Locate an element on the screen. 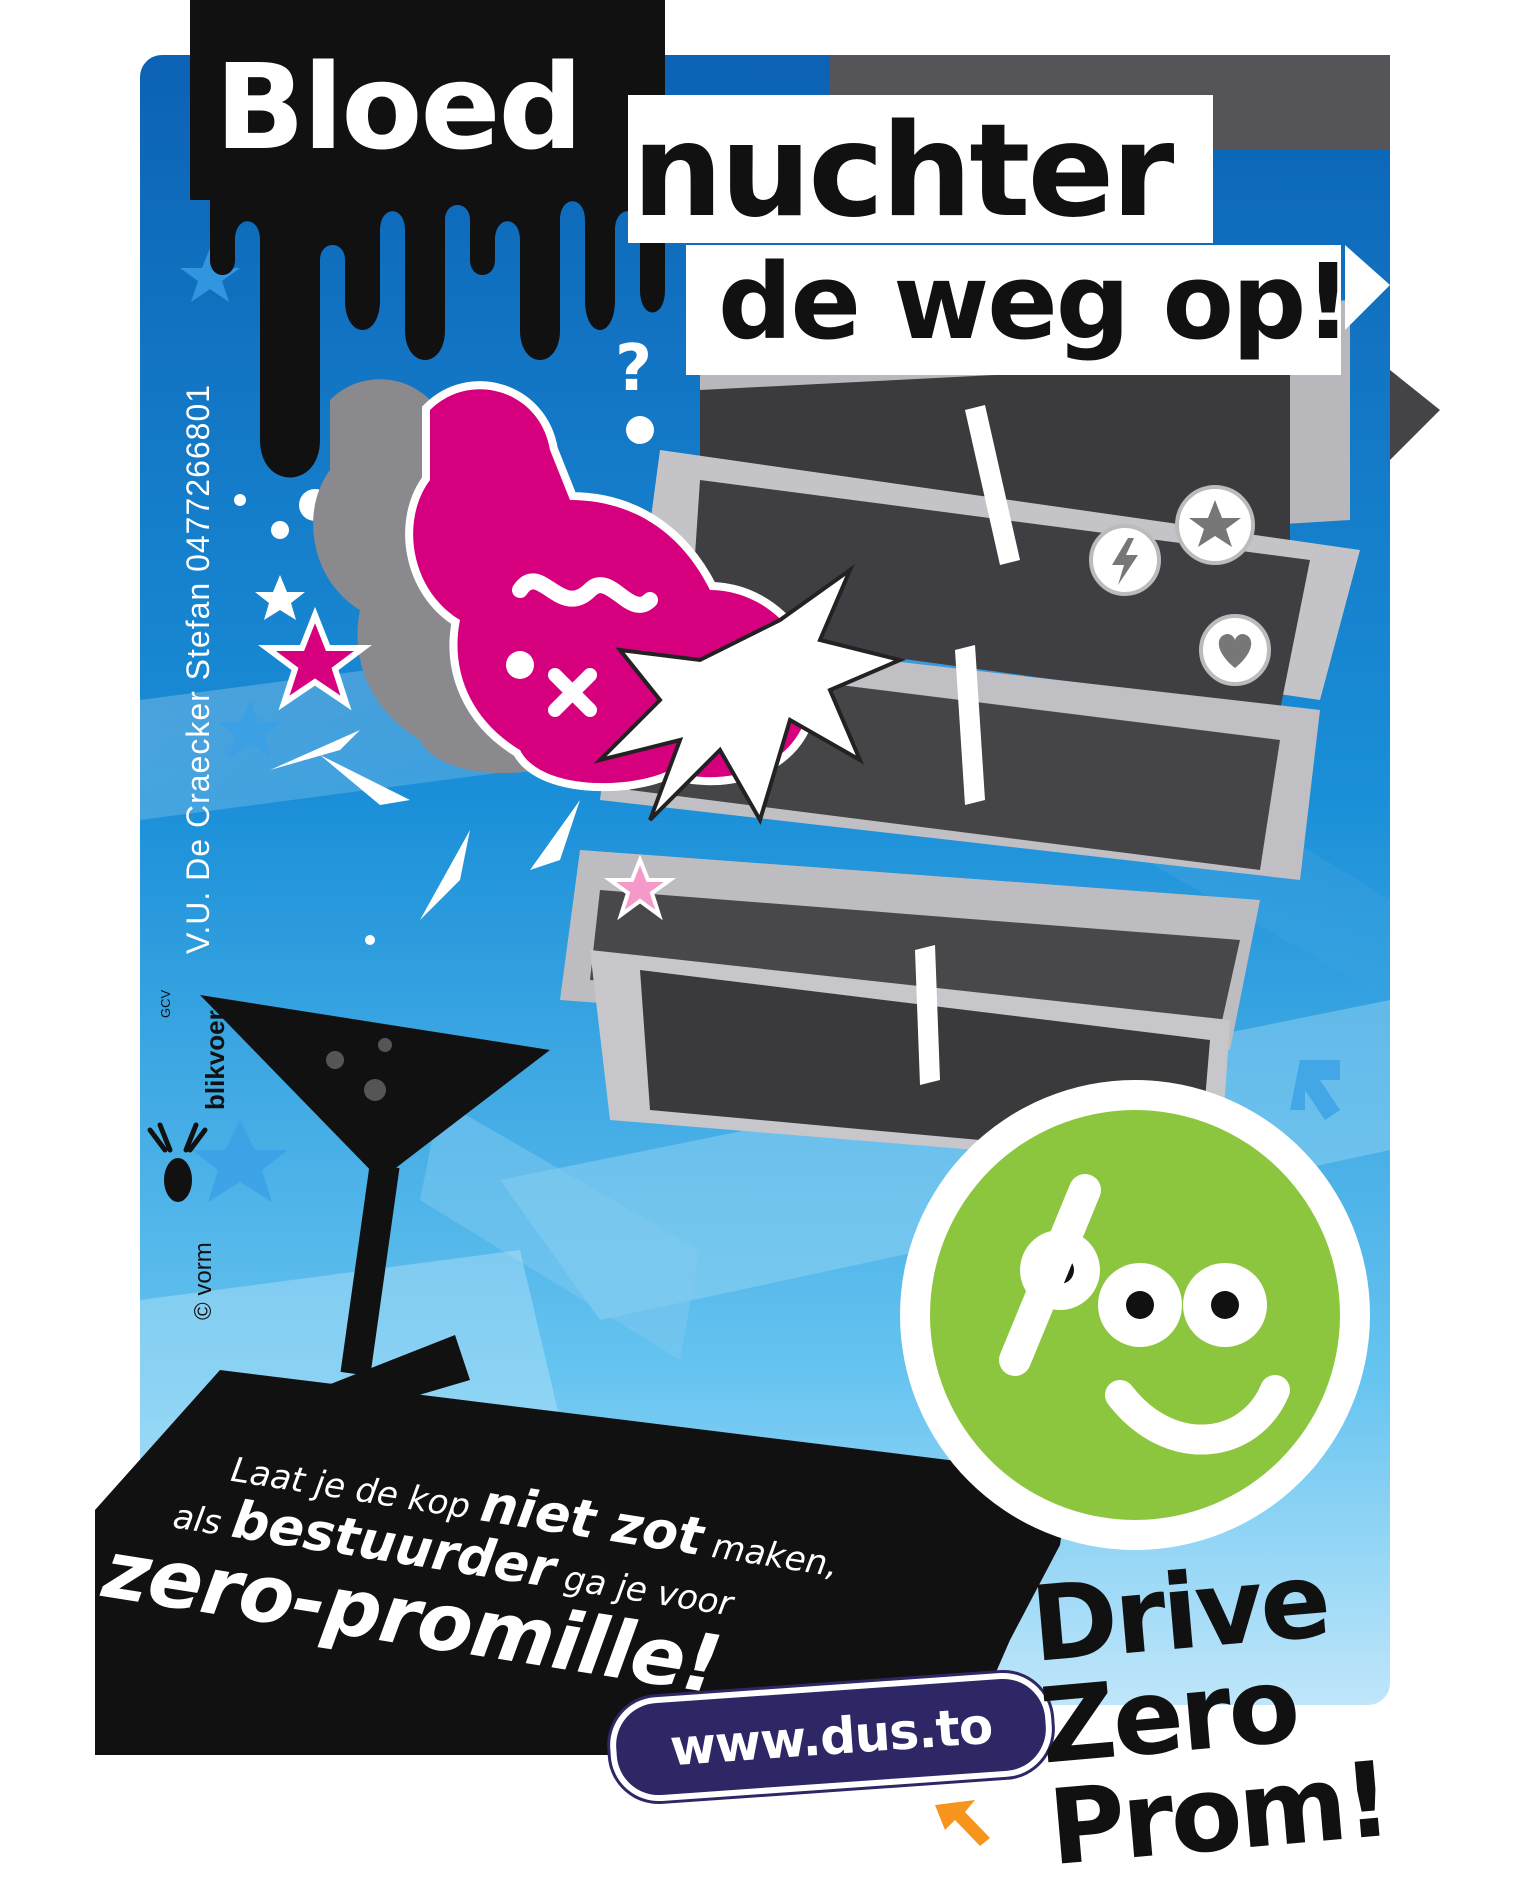  headline-word-nuchter: nuchter is located at coordinates (903, 171).